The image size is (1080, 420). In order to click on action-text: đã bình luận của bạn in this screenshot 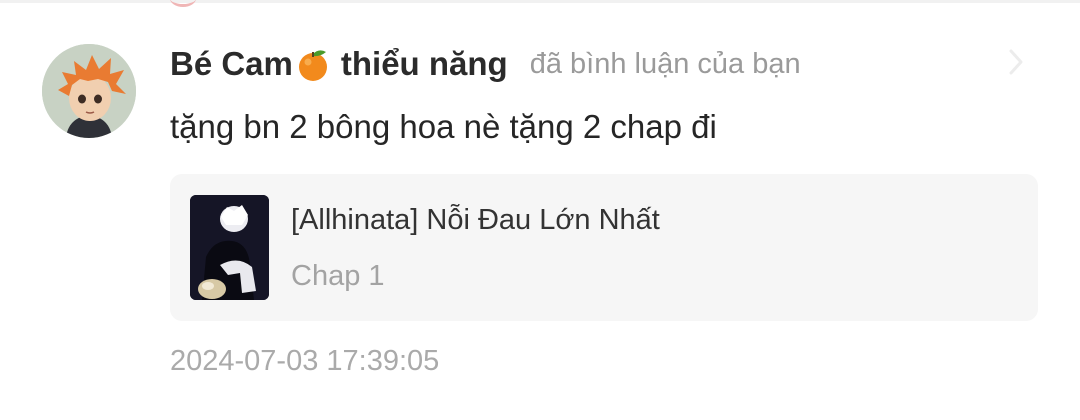, I will do `click(665, 63)`.